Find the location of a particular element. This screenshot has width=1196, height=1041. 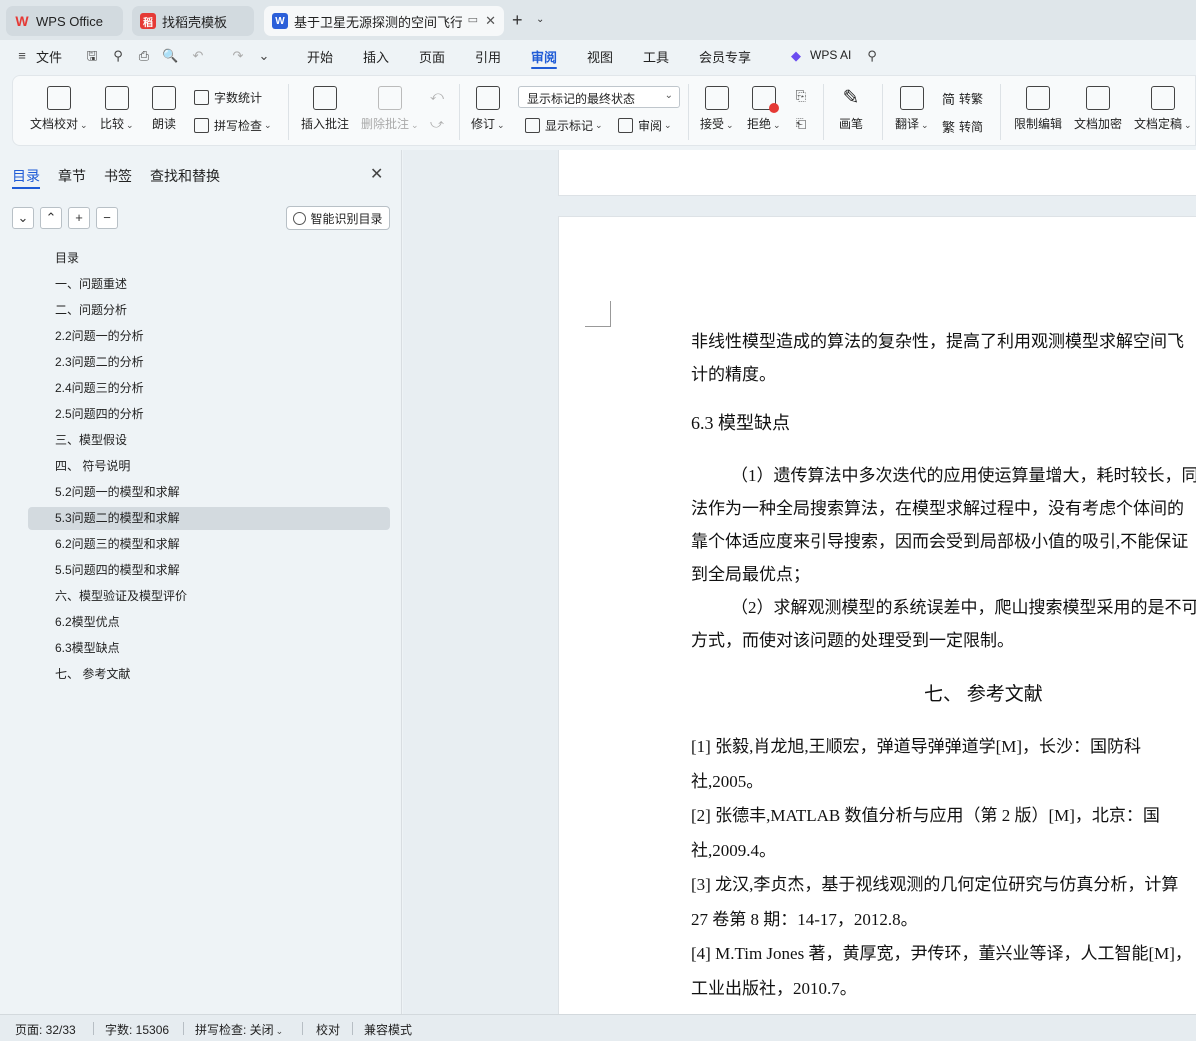

toc-item: 2.3问题二的分析 is located at coordinates (209, 362).